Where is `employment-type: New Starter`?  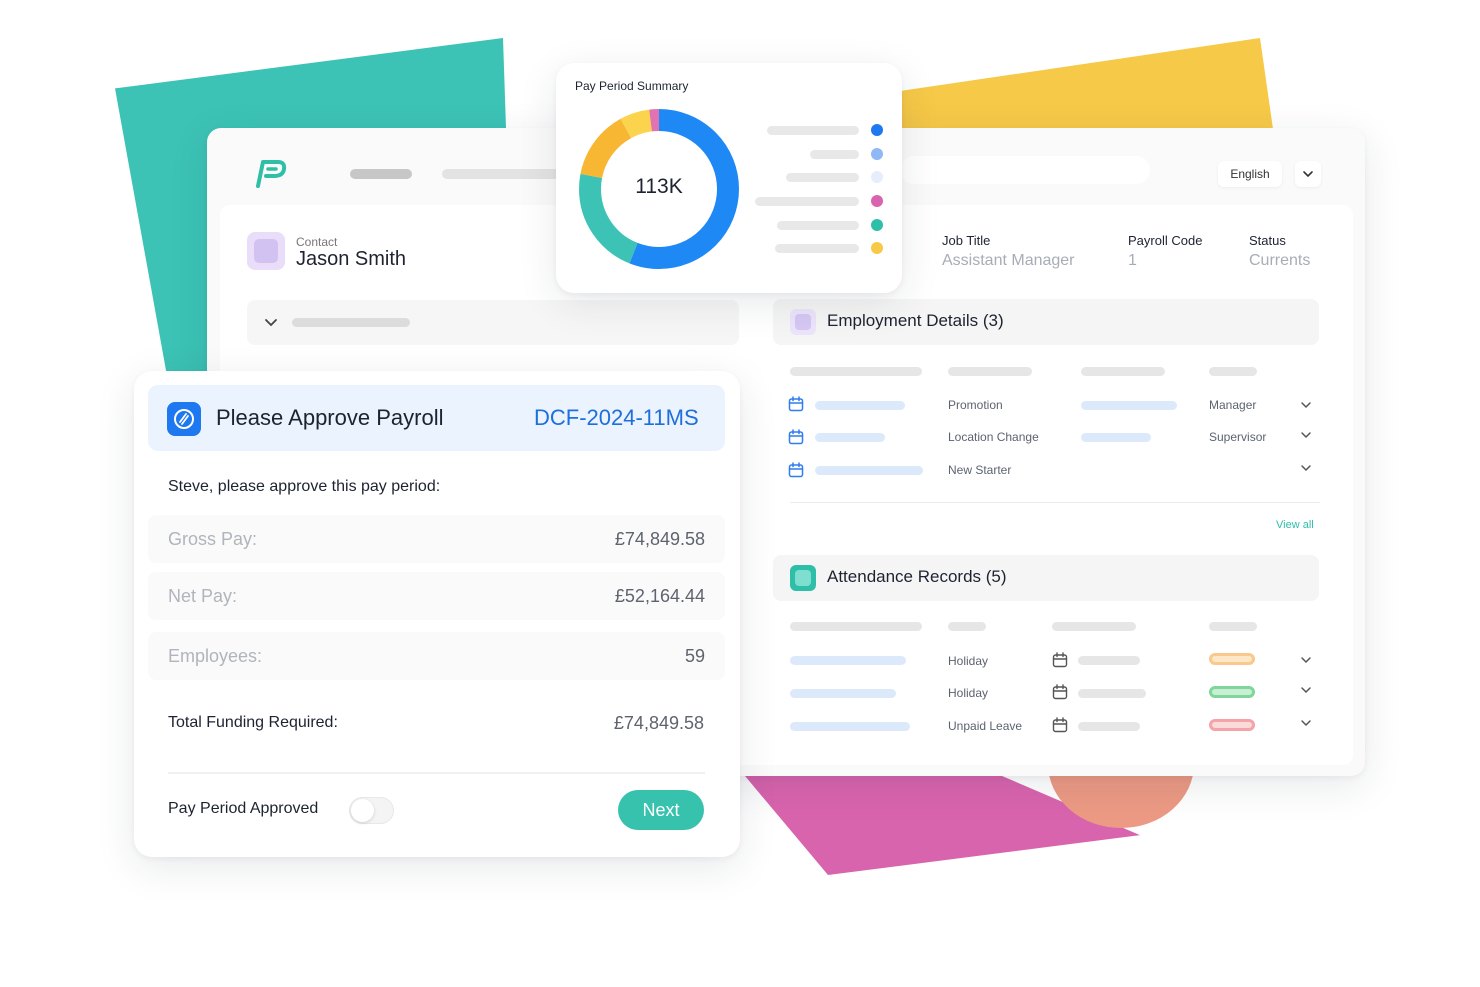
employment-type: New Starter is located at coordinates (980, 470).